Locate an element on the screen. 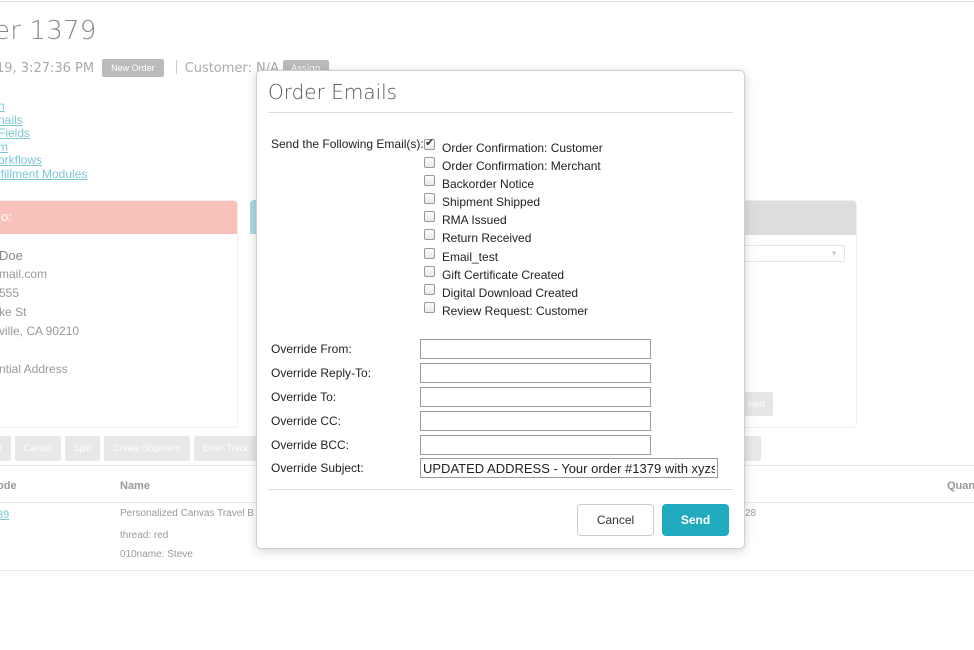  address-street: ke St is located at coordinates (13, 312).